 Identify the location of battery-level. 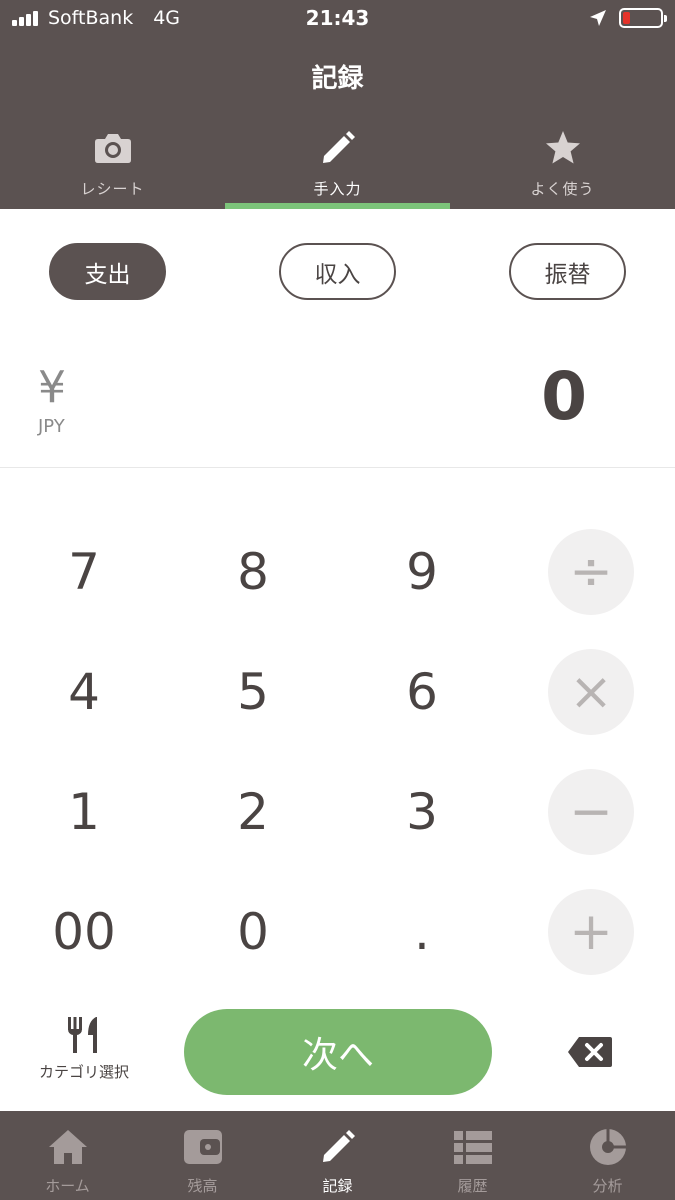
(626, 18).